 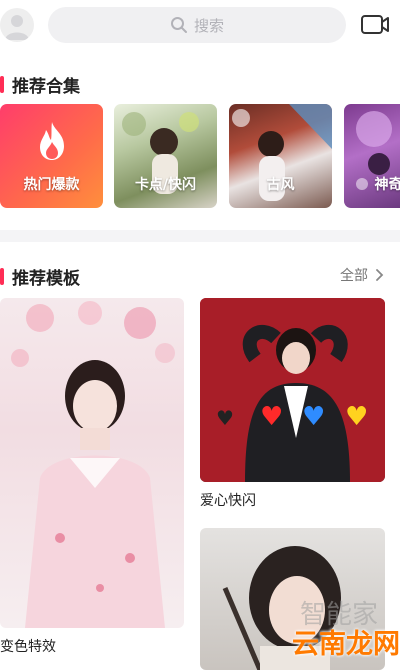 What do you see at coordinates (346, 644) in the screenshot?
I see `watermark: 云南龙网` at bounding box center [346, 644].